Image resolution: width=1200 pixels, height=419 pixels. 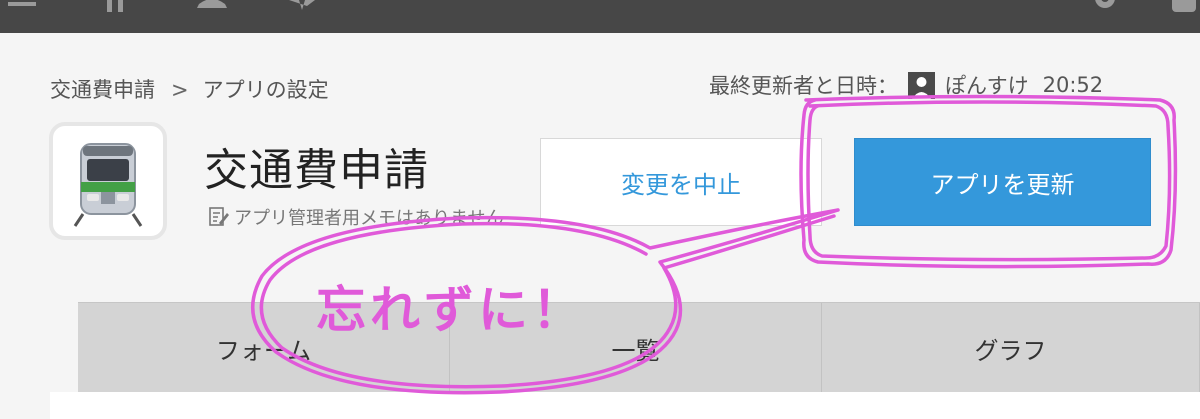 What do you see at coordinates (369, 218) in the screenshot?
I see `app-description-text: アプリ管理者用メモはありません` at bounding box center [369, 218].